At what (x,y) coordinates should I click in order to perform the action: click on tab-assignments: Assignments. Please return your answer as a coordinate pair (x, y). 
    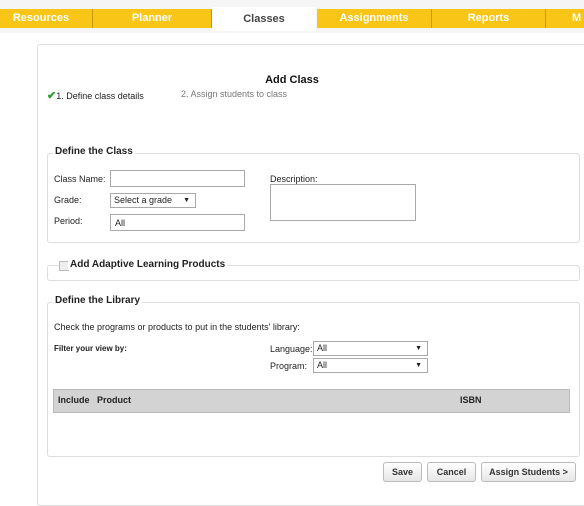
    Looking at the image, I should click on (374, 18).